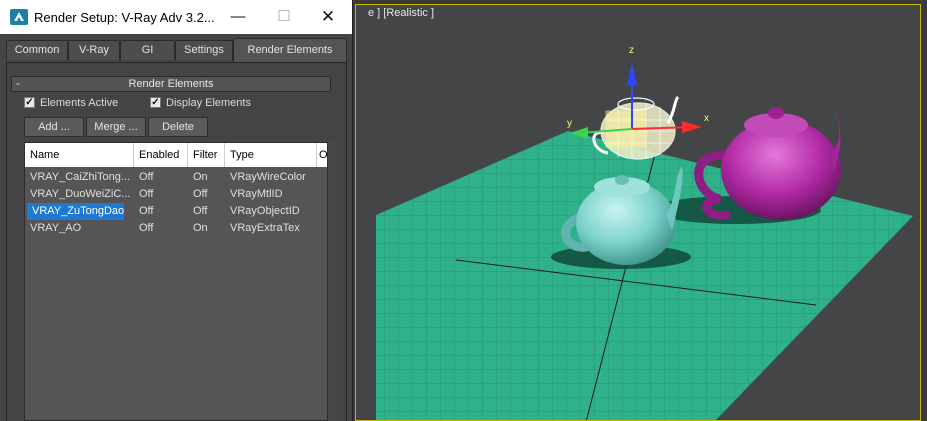 Image resolution: width=927 pixels, height=421 pixels. Describe the element at coordinates (265, 211) in the screenshot. I see `row-type: VRayObjectID` at that location.